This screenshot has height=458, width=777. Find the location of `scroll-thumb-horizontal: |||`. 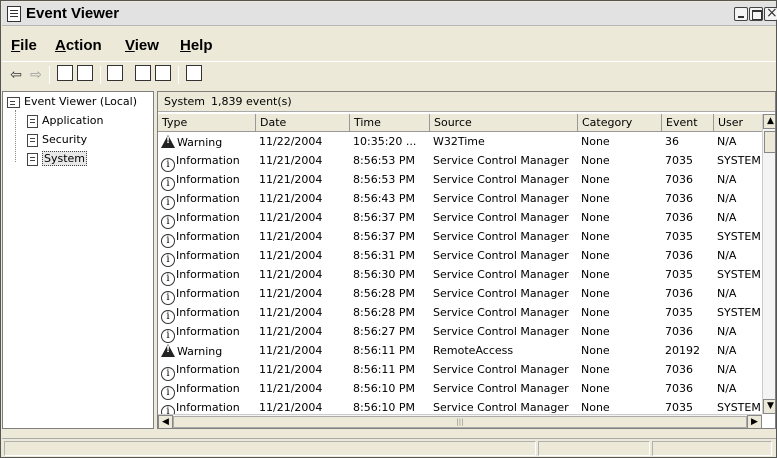

scroll-thumb-horizontal: ||| is located at coordinates (460, 422).